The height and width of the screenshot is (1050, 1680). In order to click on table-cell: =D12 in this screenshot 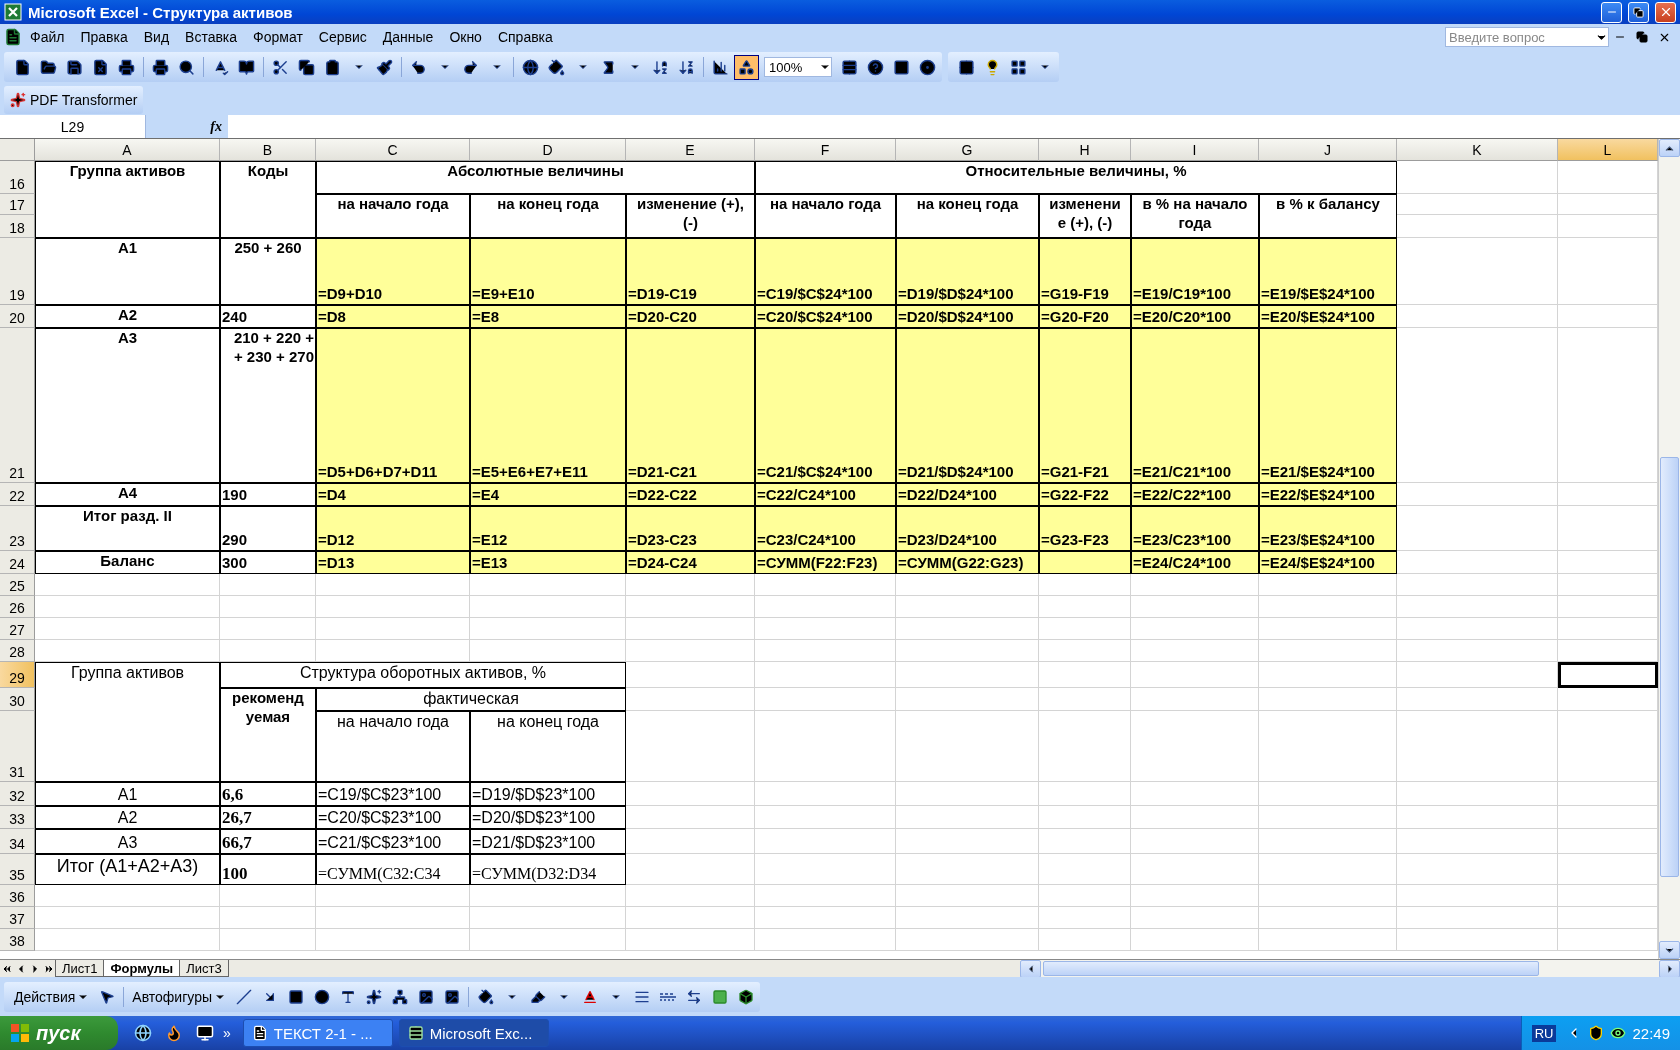, I will do `click(393, 528)`.